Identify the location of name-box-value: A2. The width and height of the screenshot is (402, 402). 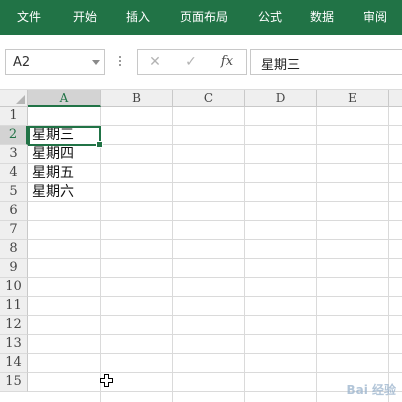
(22, 62).